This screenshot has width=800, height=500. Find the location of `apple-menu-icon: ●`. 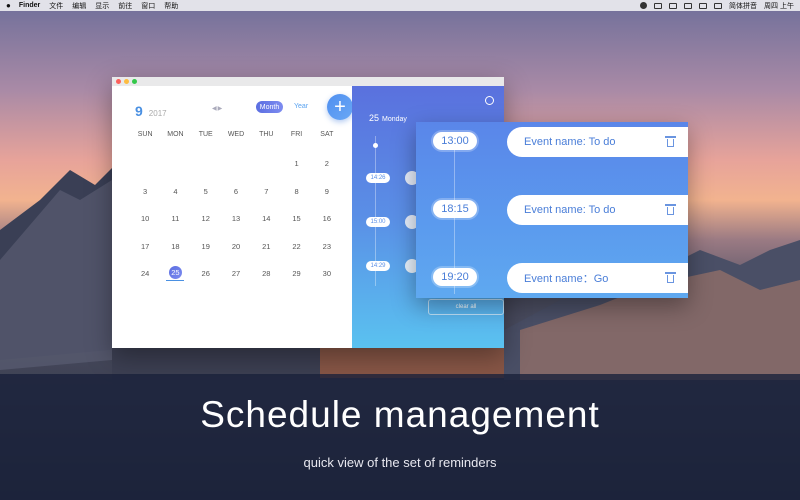

apple-menu-icon: ● is located at coordinates (8, 5).